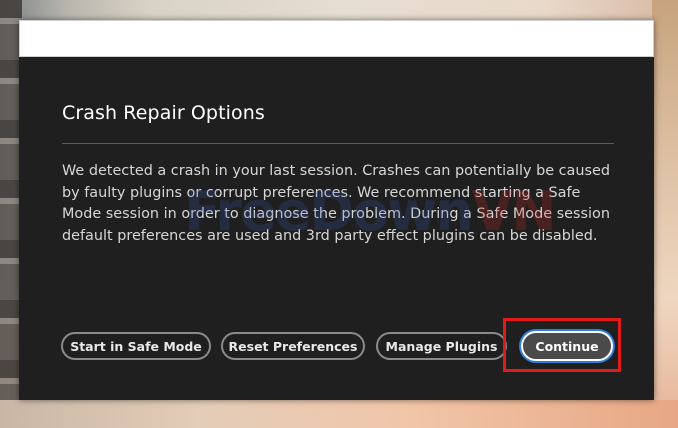 This screenshot has height=428, width=678. What do you see at coordinates (665, 214) in the screenshot?
I see `background-sky-right` at bounding box center [665, 214].